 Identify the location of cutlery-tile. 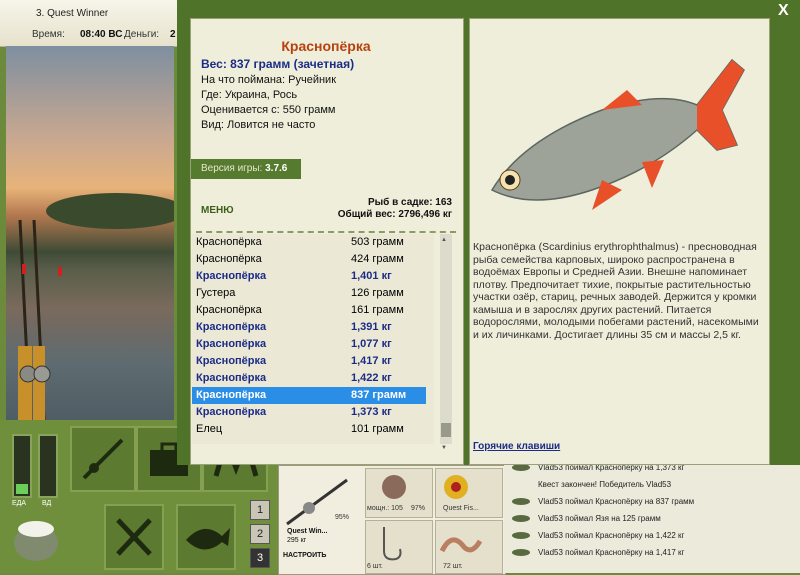
(134, 537).